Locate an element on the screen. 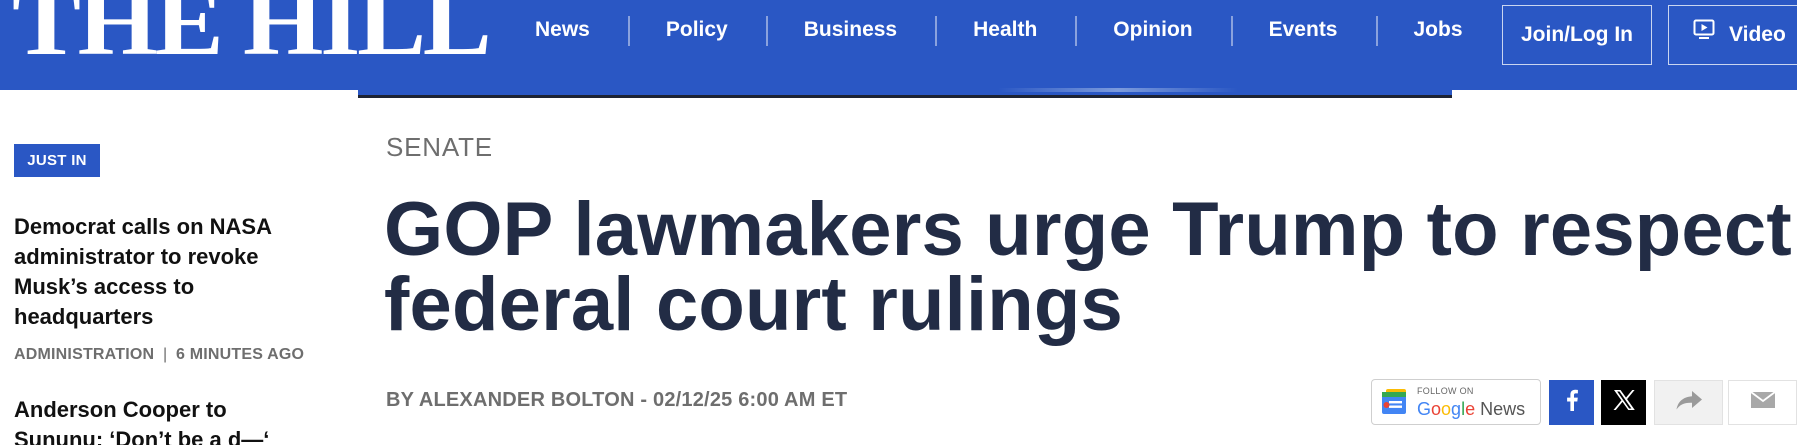  google-news-label: Google News is located at coordinates (1471, 409).